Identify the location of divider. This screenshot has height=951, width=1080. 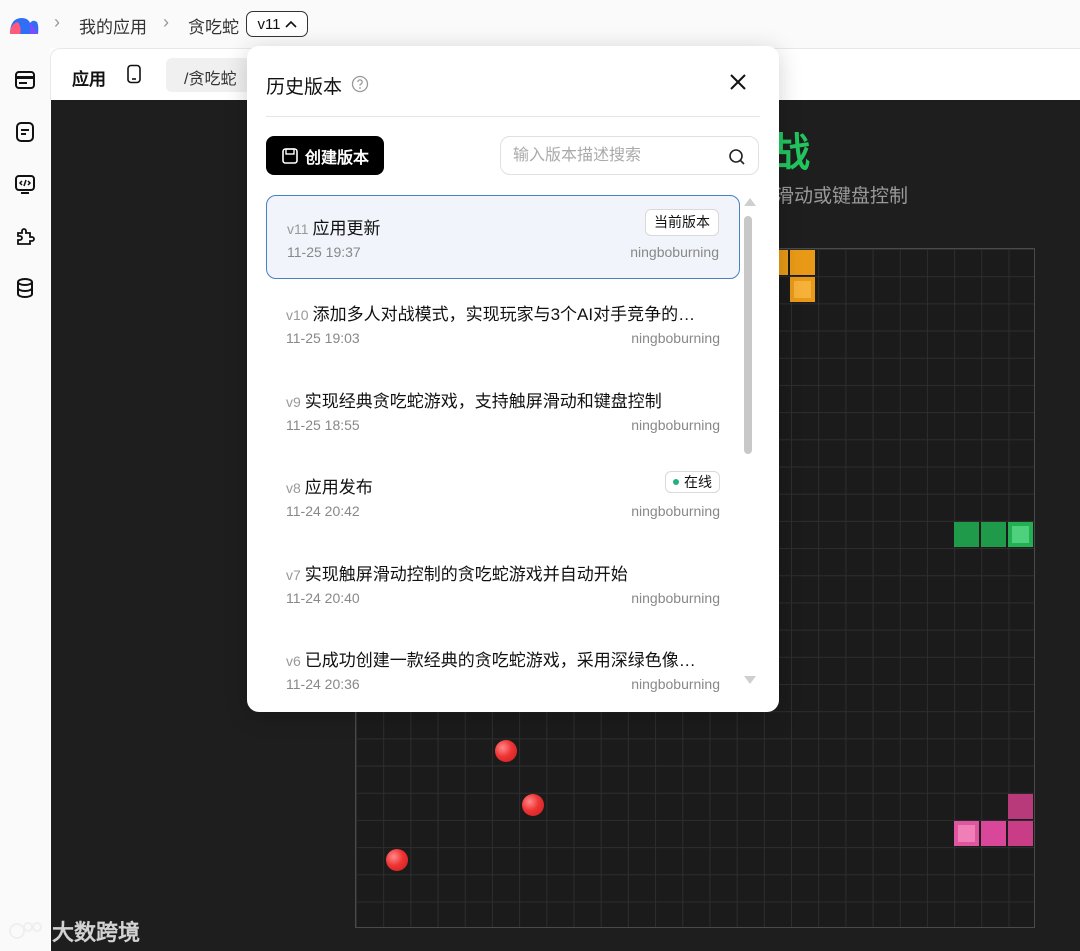
(513, 116).